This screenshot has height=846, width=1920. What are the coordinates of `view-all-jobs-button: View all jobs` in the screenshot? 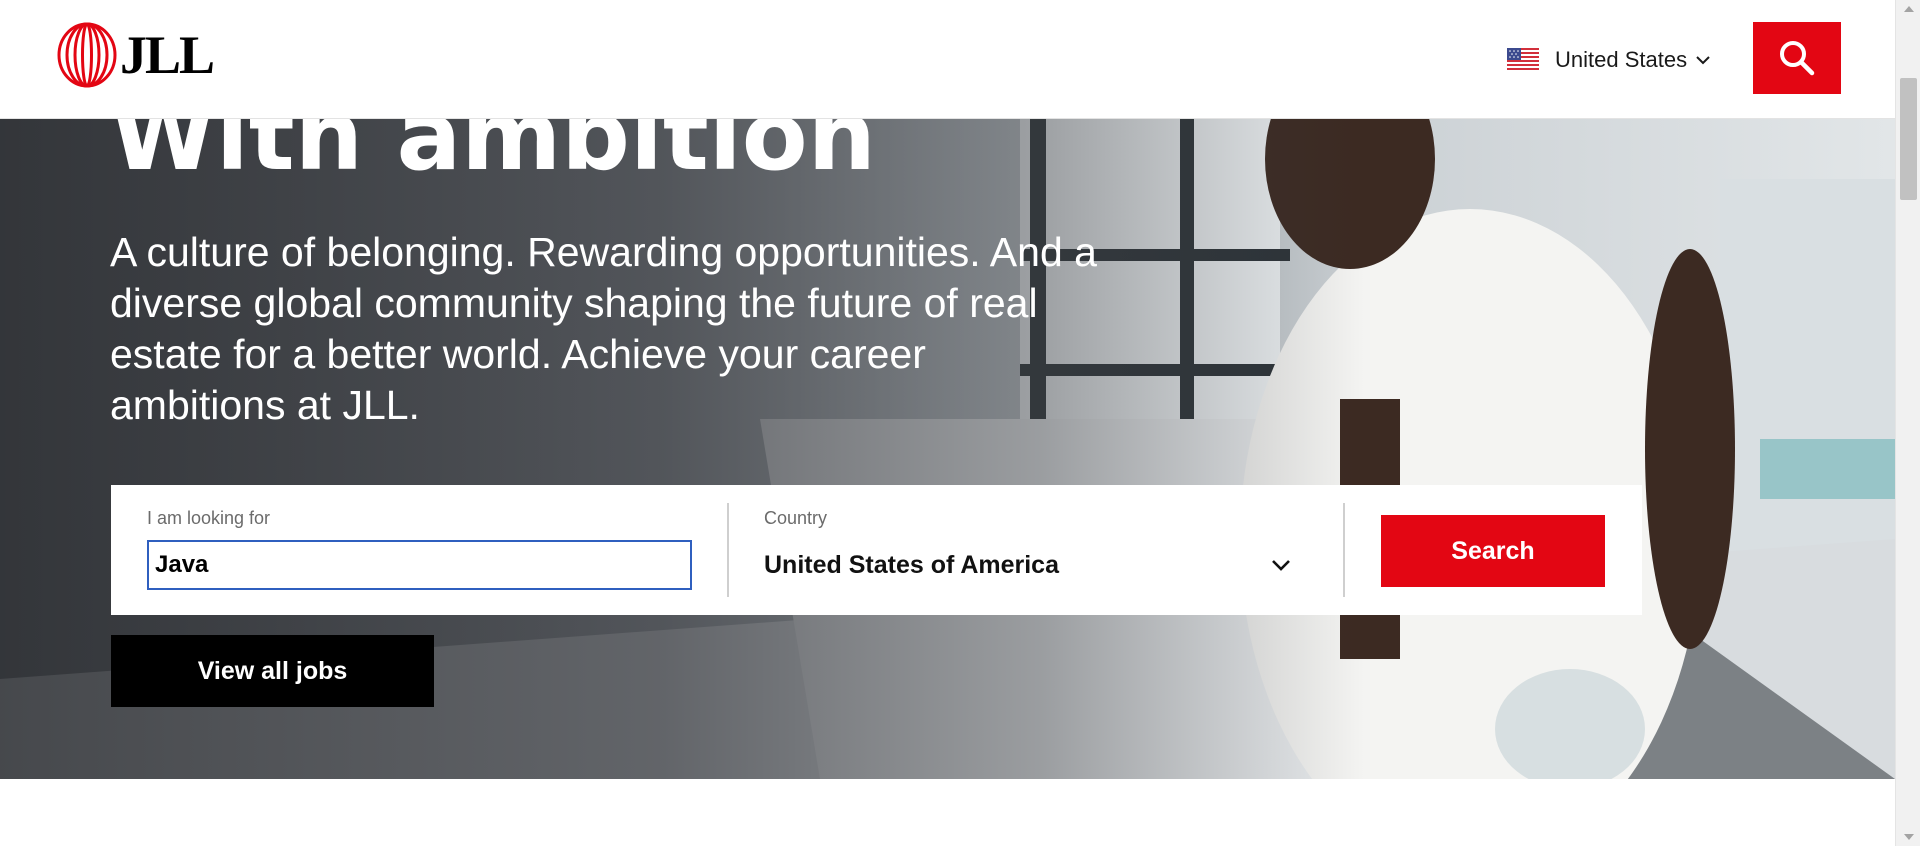 It's located at (272, 671).